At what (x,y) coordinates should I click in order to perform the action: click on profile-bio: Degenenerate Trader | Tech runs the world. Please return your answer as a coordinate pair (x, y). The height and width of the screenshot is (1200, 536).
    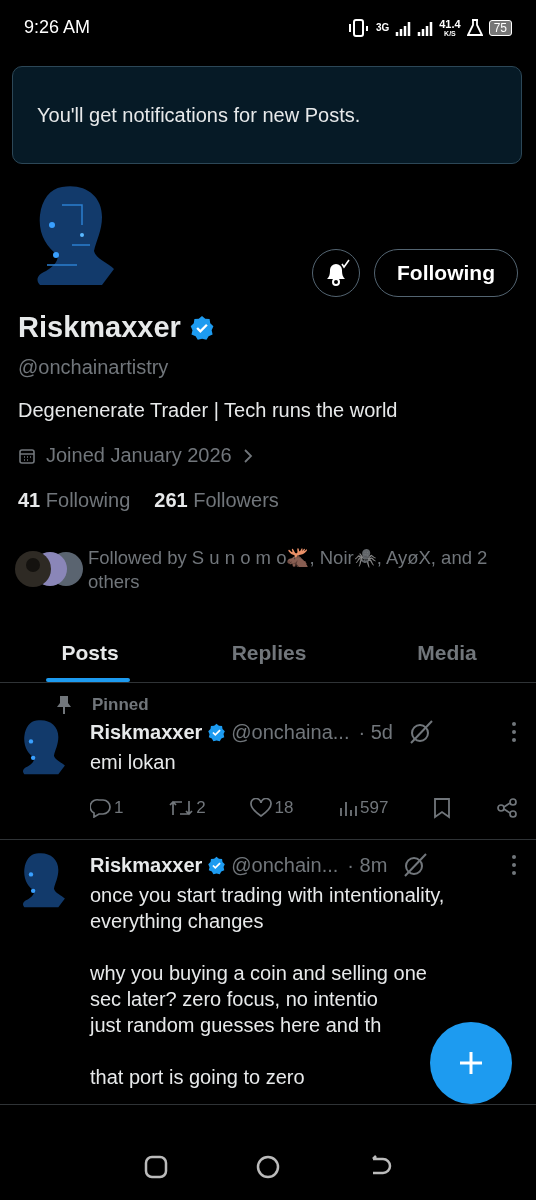
    Looking at the image, I should click on (208, 410).